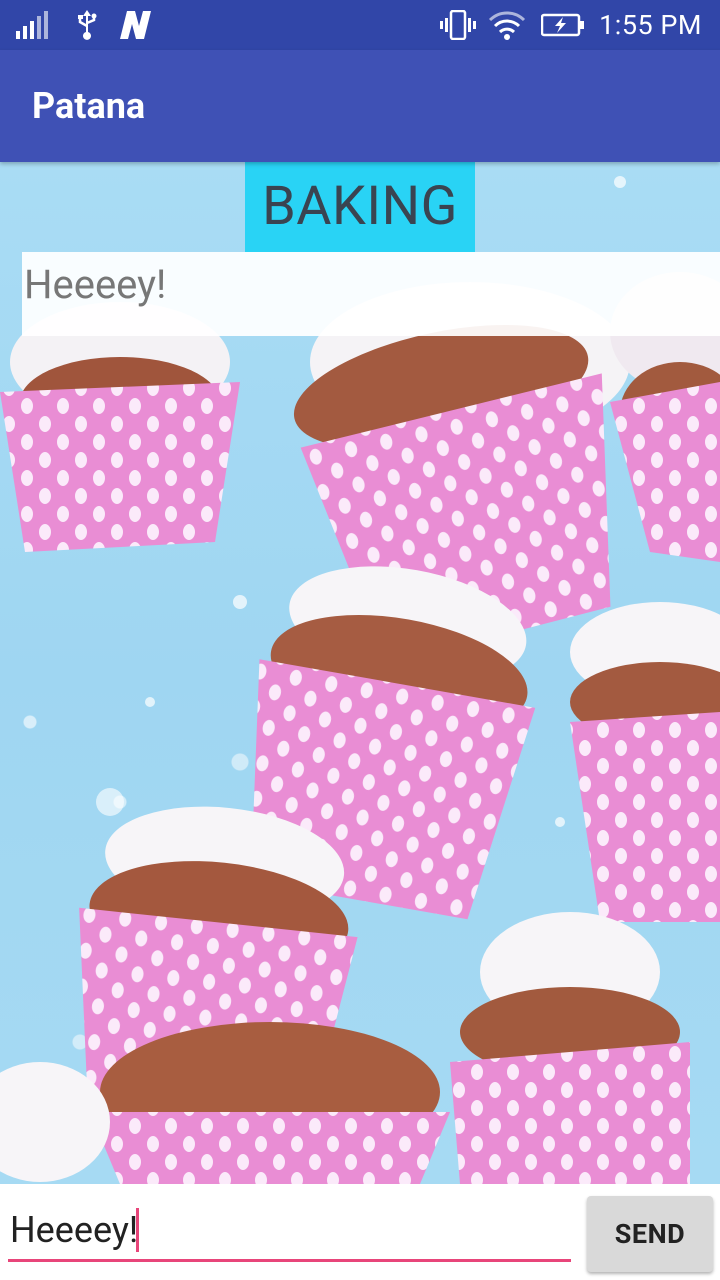 This screenshot has height=1280, width=720. I want to click on message-display: Heeeey!, so click(371, 294).